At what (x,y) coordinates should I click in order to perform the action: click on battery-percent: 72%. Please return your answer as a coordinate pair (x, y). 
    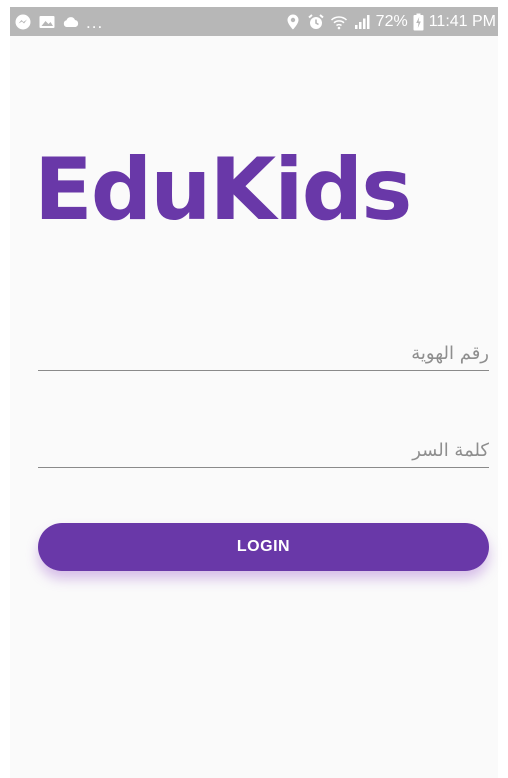
    Looking at the image, I should click on (391, 21).